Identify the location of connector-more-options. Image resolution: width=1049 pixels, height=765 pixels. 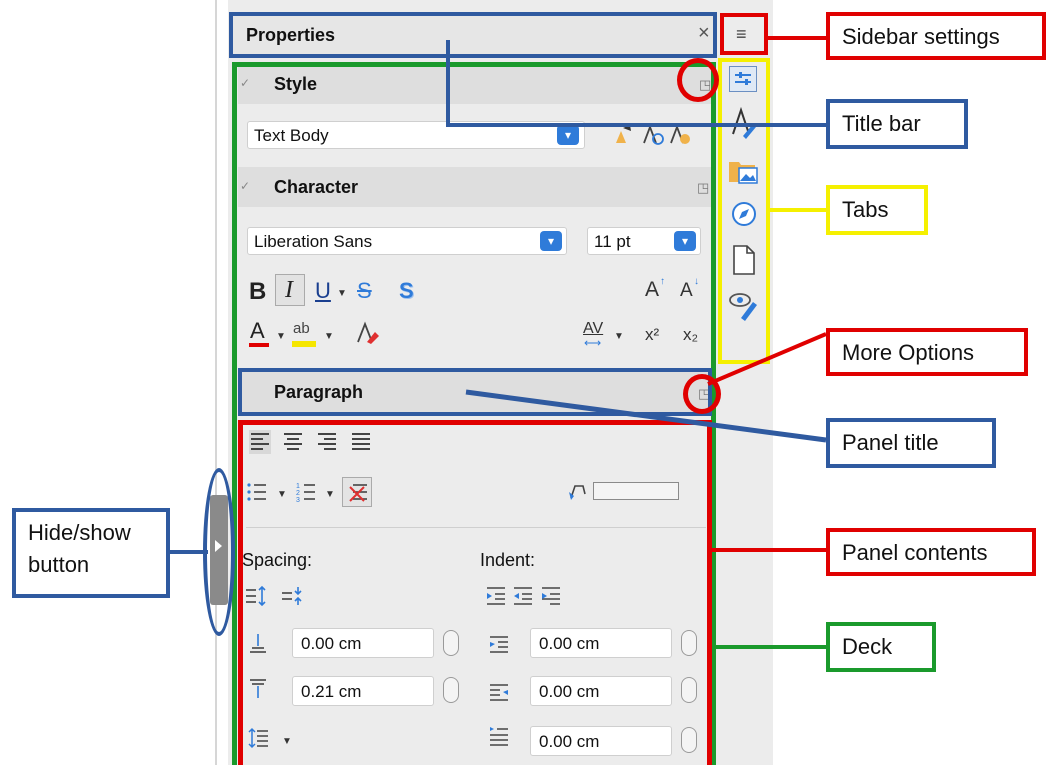
(767, 359).